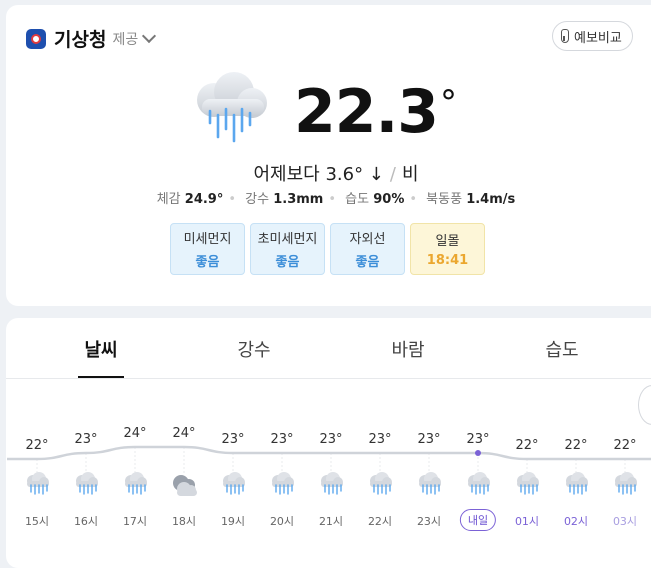 The image size is (651, 568). I want to click on kma-logo-icon, so click(36, 38).